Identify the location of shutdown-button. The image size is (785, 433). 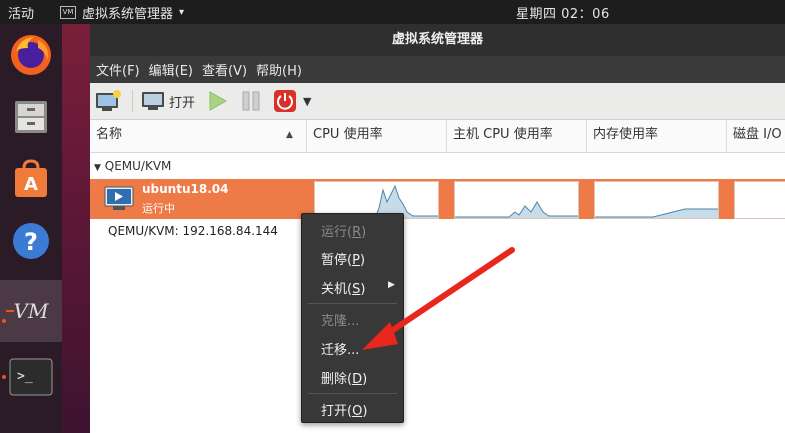
(285, 101).